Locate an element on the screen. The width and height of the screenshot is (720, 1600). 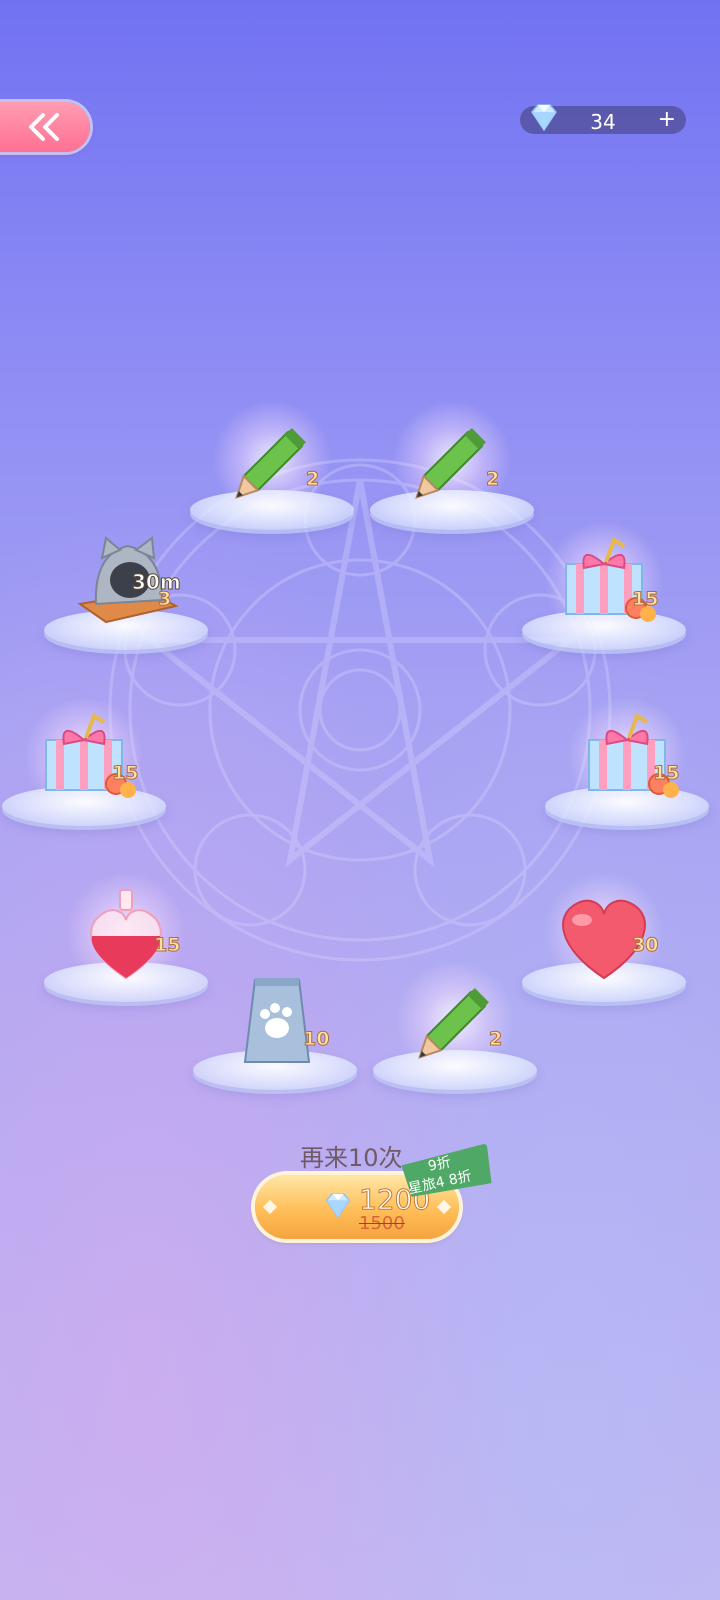
reward-slot-pencil-3: 2 is located at coordinates (455, 1025).